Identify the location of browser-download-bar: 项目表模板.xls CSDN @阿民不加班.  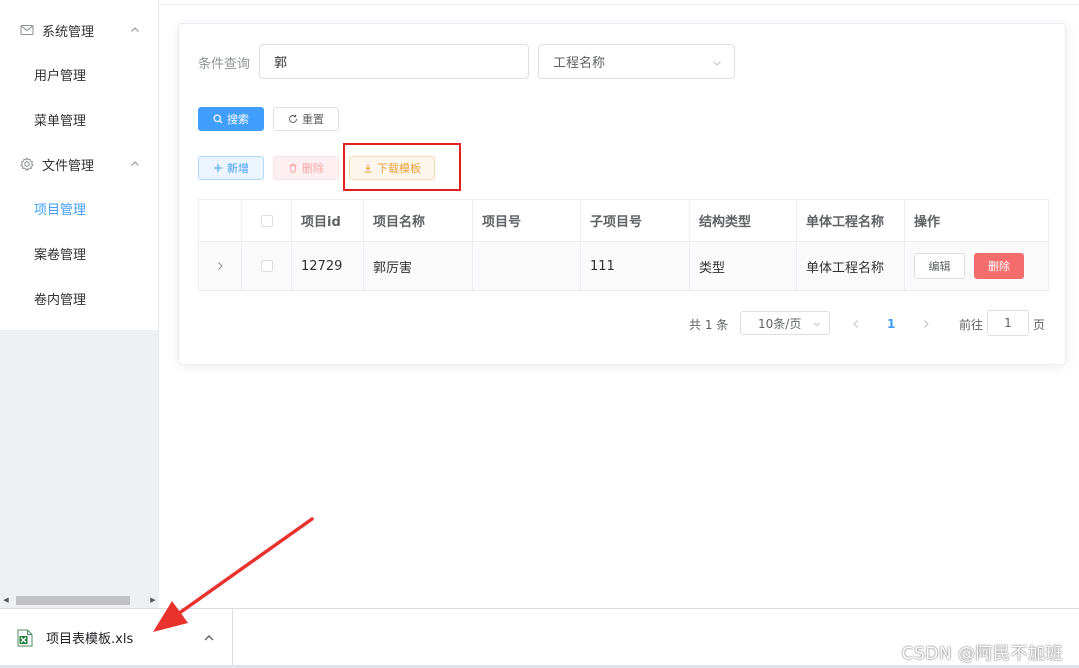
(539, 638).